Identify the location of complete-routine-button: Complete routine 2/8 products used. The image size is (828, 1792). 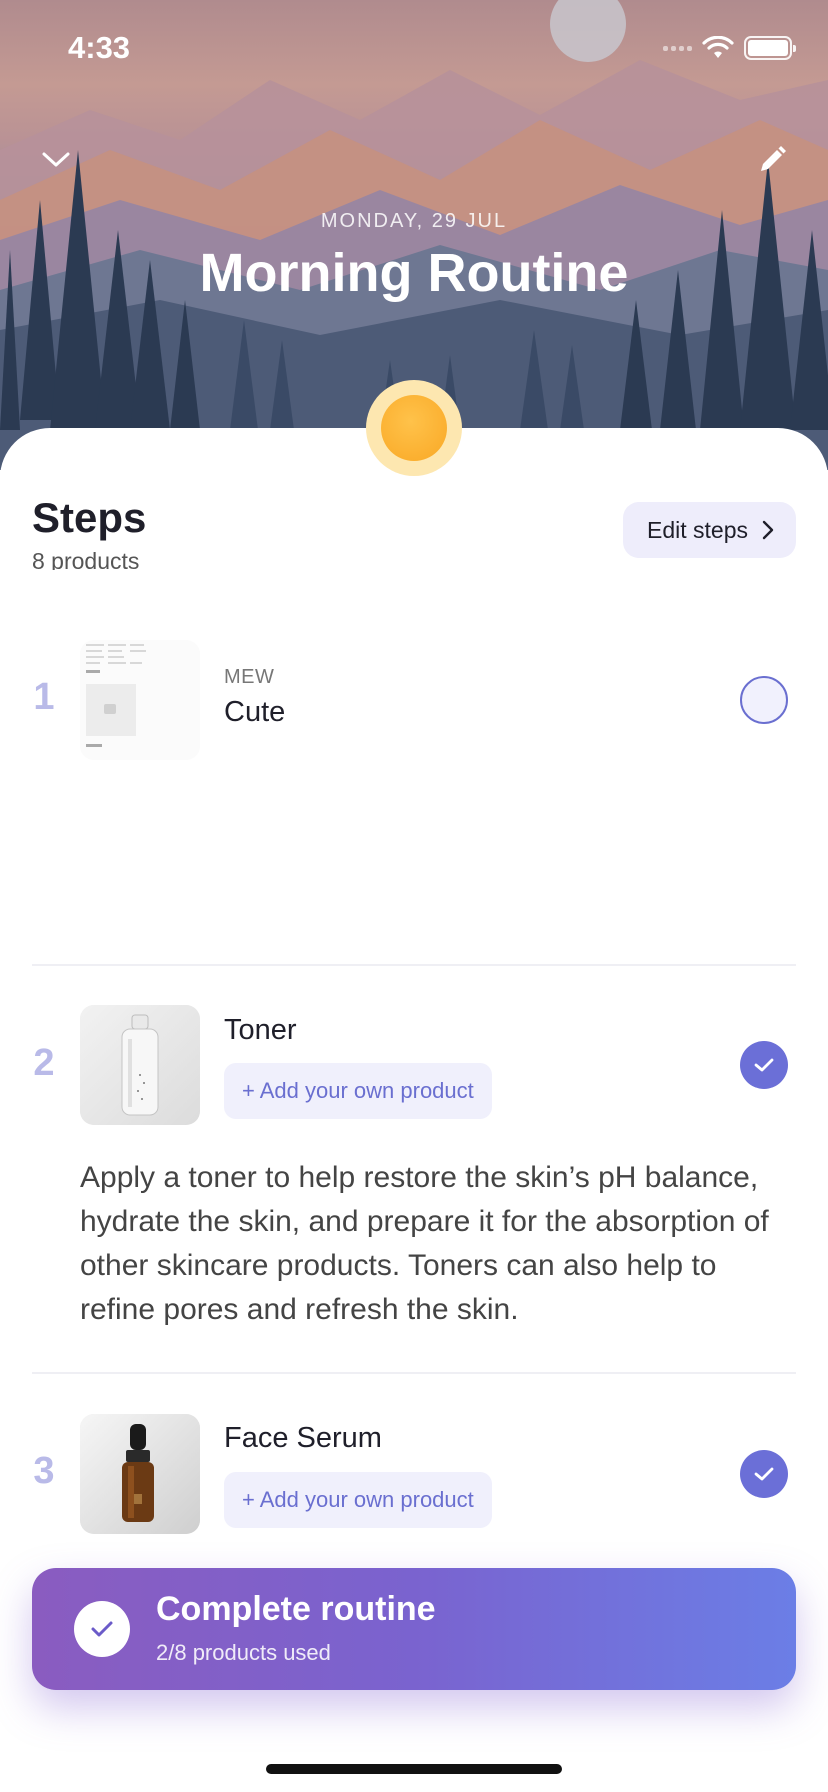
(414, 1629).